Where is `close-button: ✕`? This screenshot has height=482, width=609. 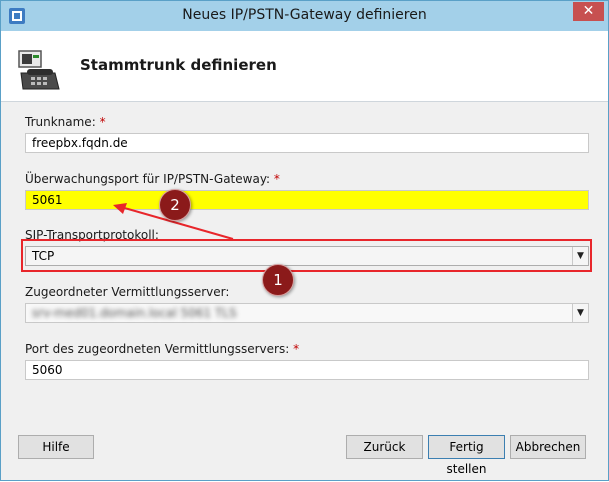
close-button: ✕ is located at coordinates (588, 11).